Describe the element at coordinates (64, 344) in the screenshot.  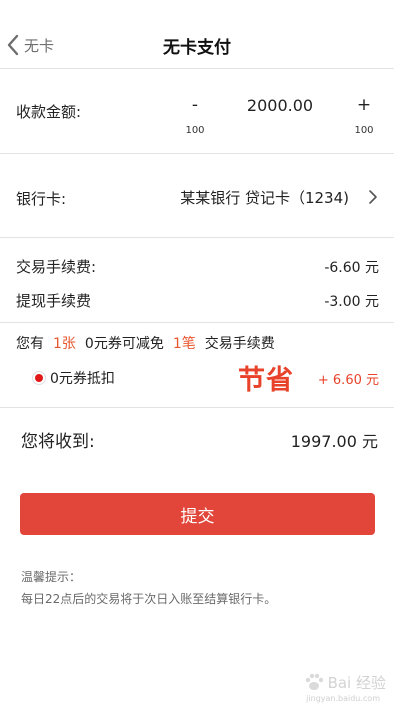
I see `coupon-count: 1张` at that location.